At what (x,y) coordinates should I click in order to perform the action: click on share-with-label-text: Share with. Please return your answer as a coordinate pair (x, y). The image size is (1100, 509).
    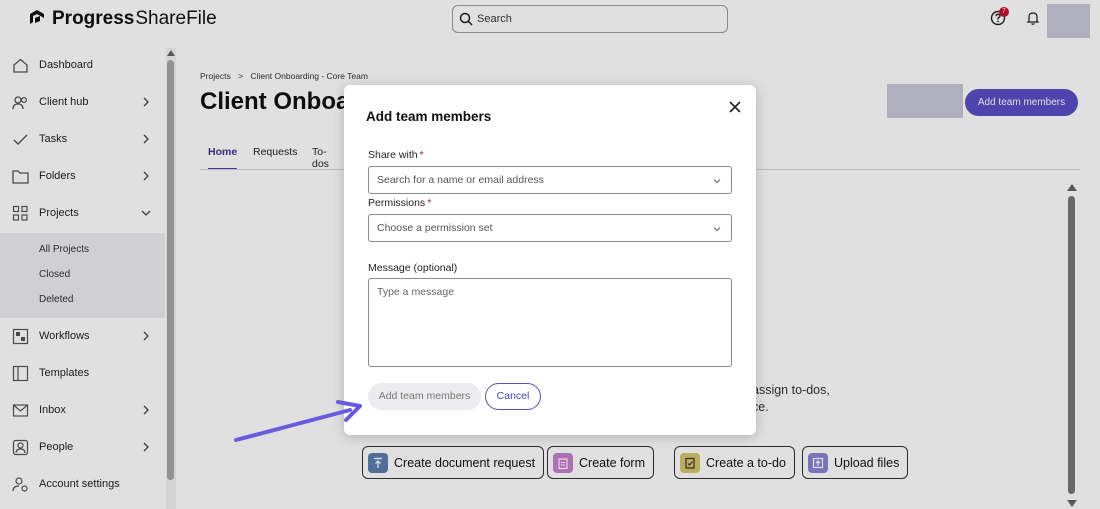
    Looking at the image, I should click on (393, 155).